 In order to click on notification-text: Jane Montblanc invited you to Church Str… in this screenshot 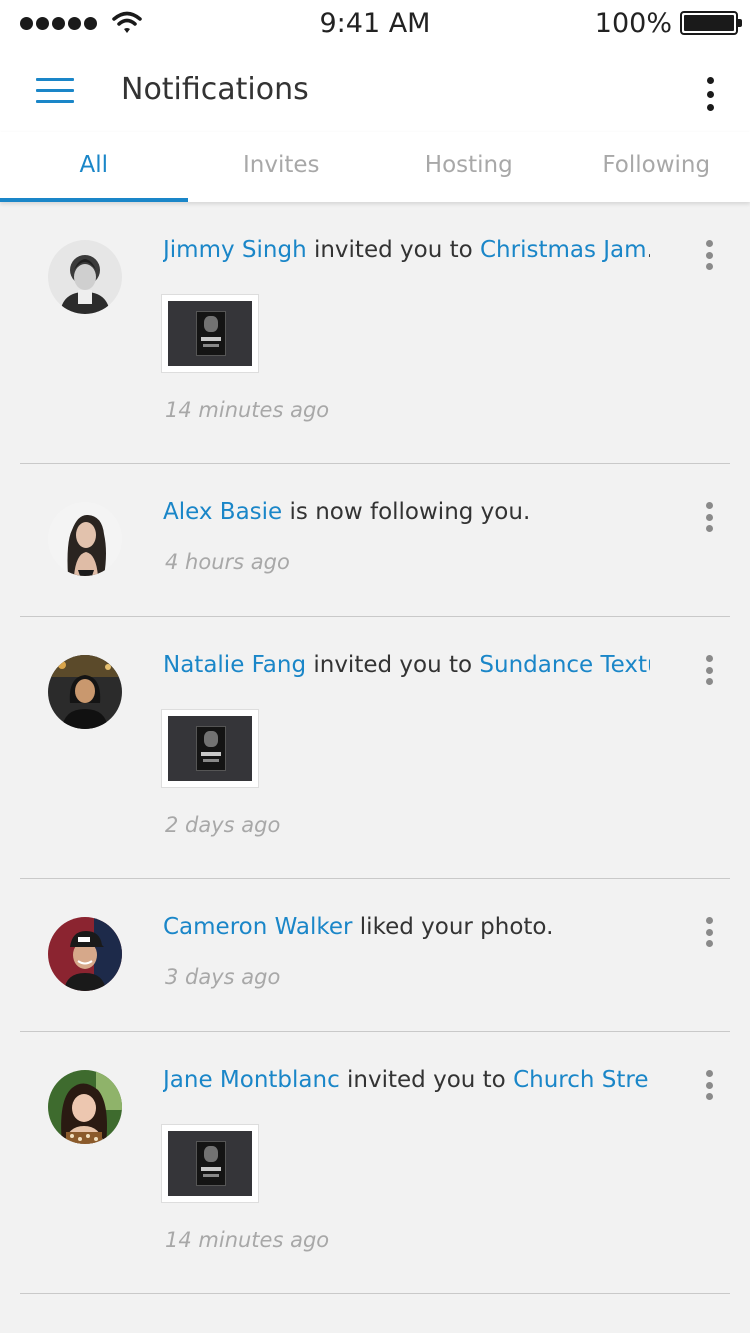, I will do `click(406, 1080)`.